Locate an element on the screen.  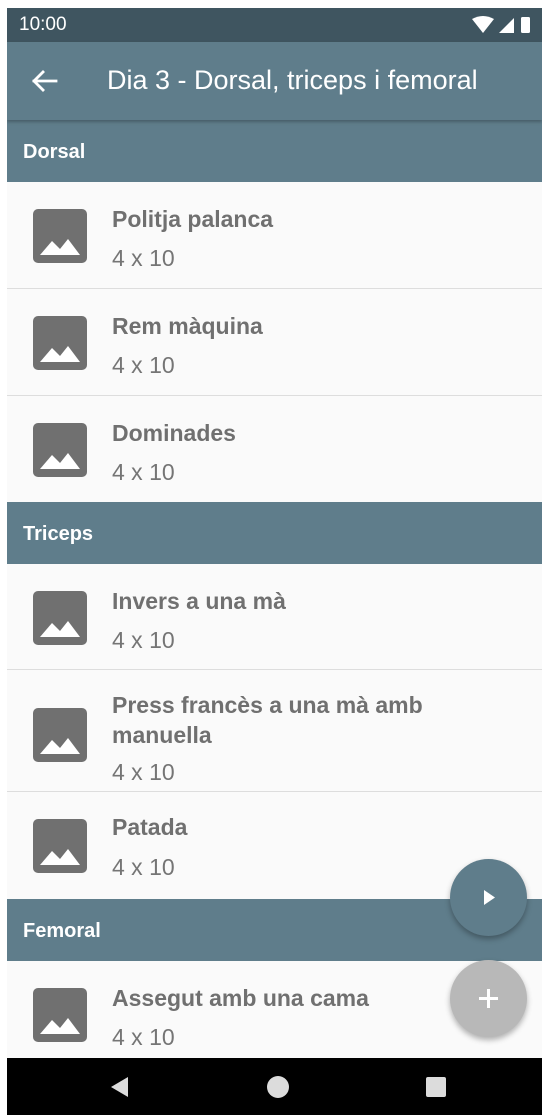
system-nav-bar is located at coordinates (274, 1086).